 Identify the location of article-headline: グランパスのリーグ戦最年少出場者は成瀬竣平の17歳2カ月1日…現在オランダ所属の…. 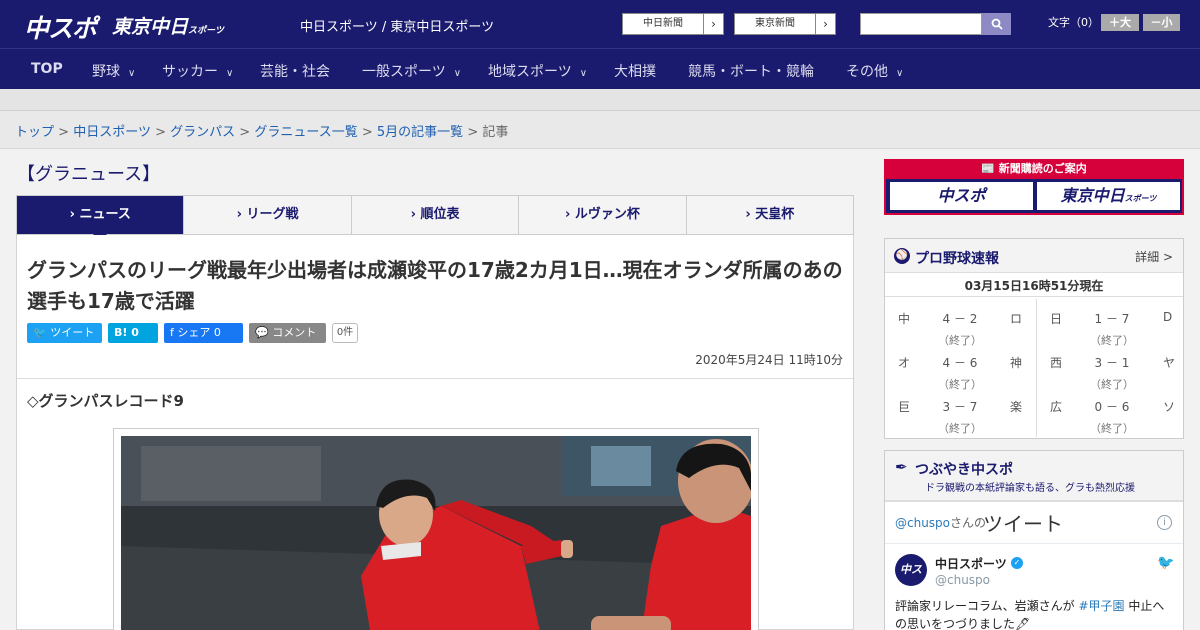
(435, 285).